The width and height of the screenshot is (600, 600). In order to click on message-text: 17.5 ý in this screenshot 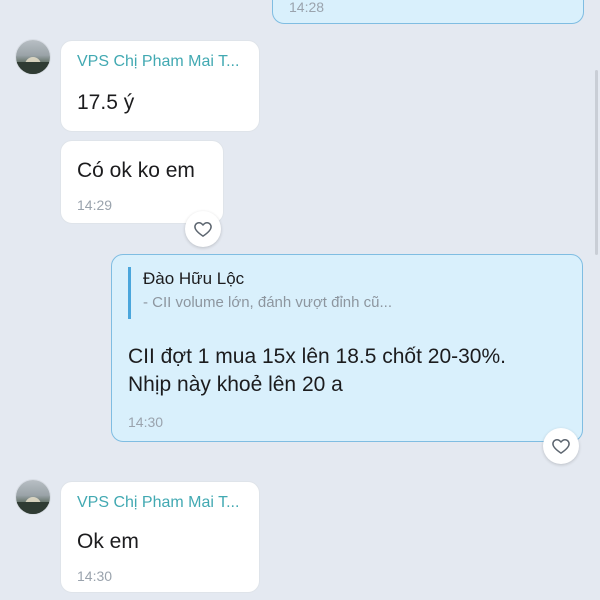, I will do `click(106, 102)`.